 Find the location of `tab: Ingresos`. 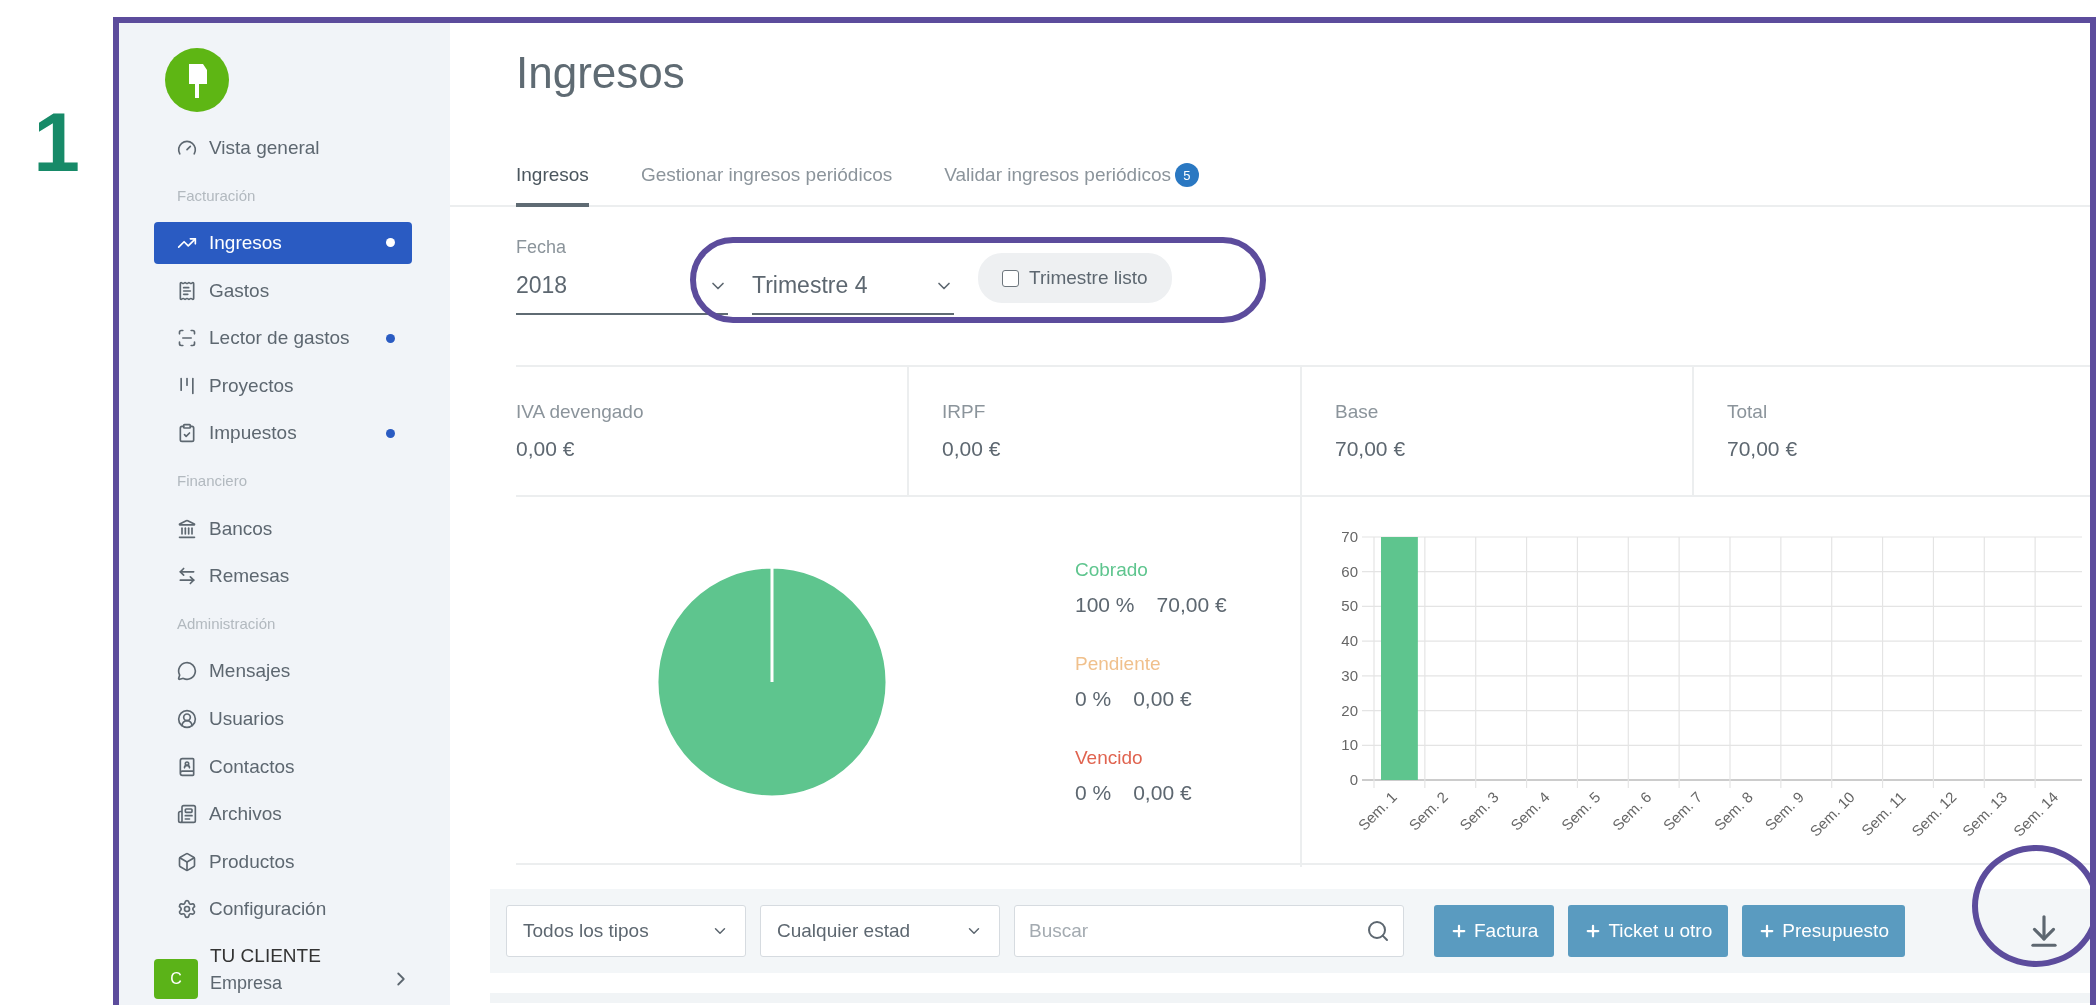

tab: Ingresos is located at coordinates (552, 181).